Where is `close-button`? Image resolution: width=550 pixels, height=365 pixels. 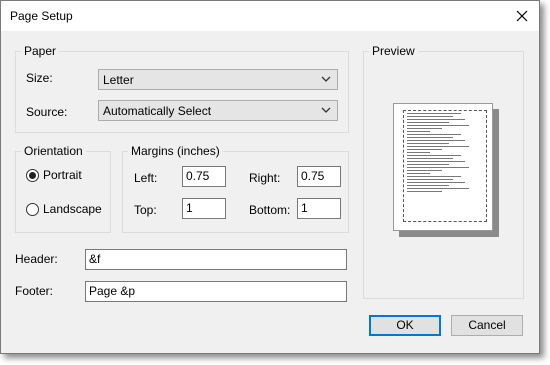 close-button is located at coordinates (522, 16).